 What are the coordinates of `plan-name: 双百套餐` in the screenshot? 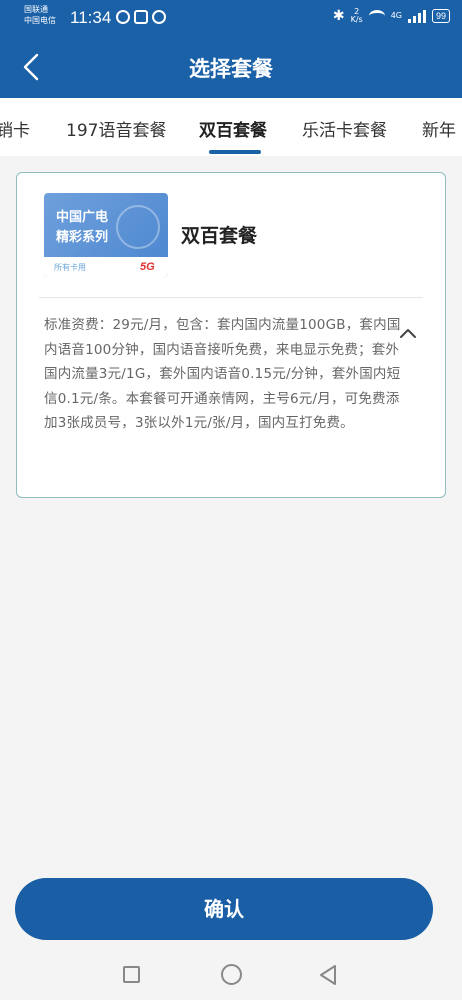 It's located at (219, 236).